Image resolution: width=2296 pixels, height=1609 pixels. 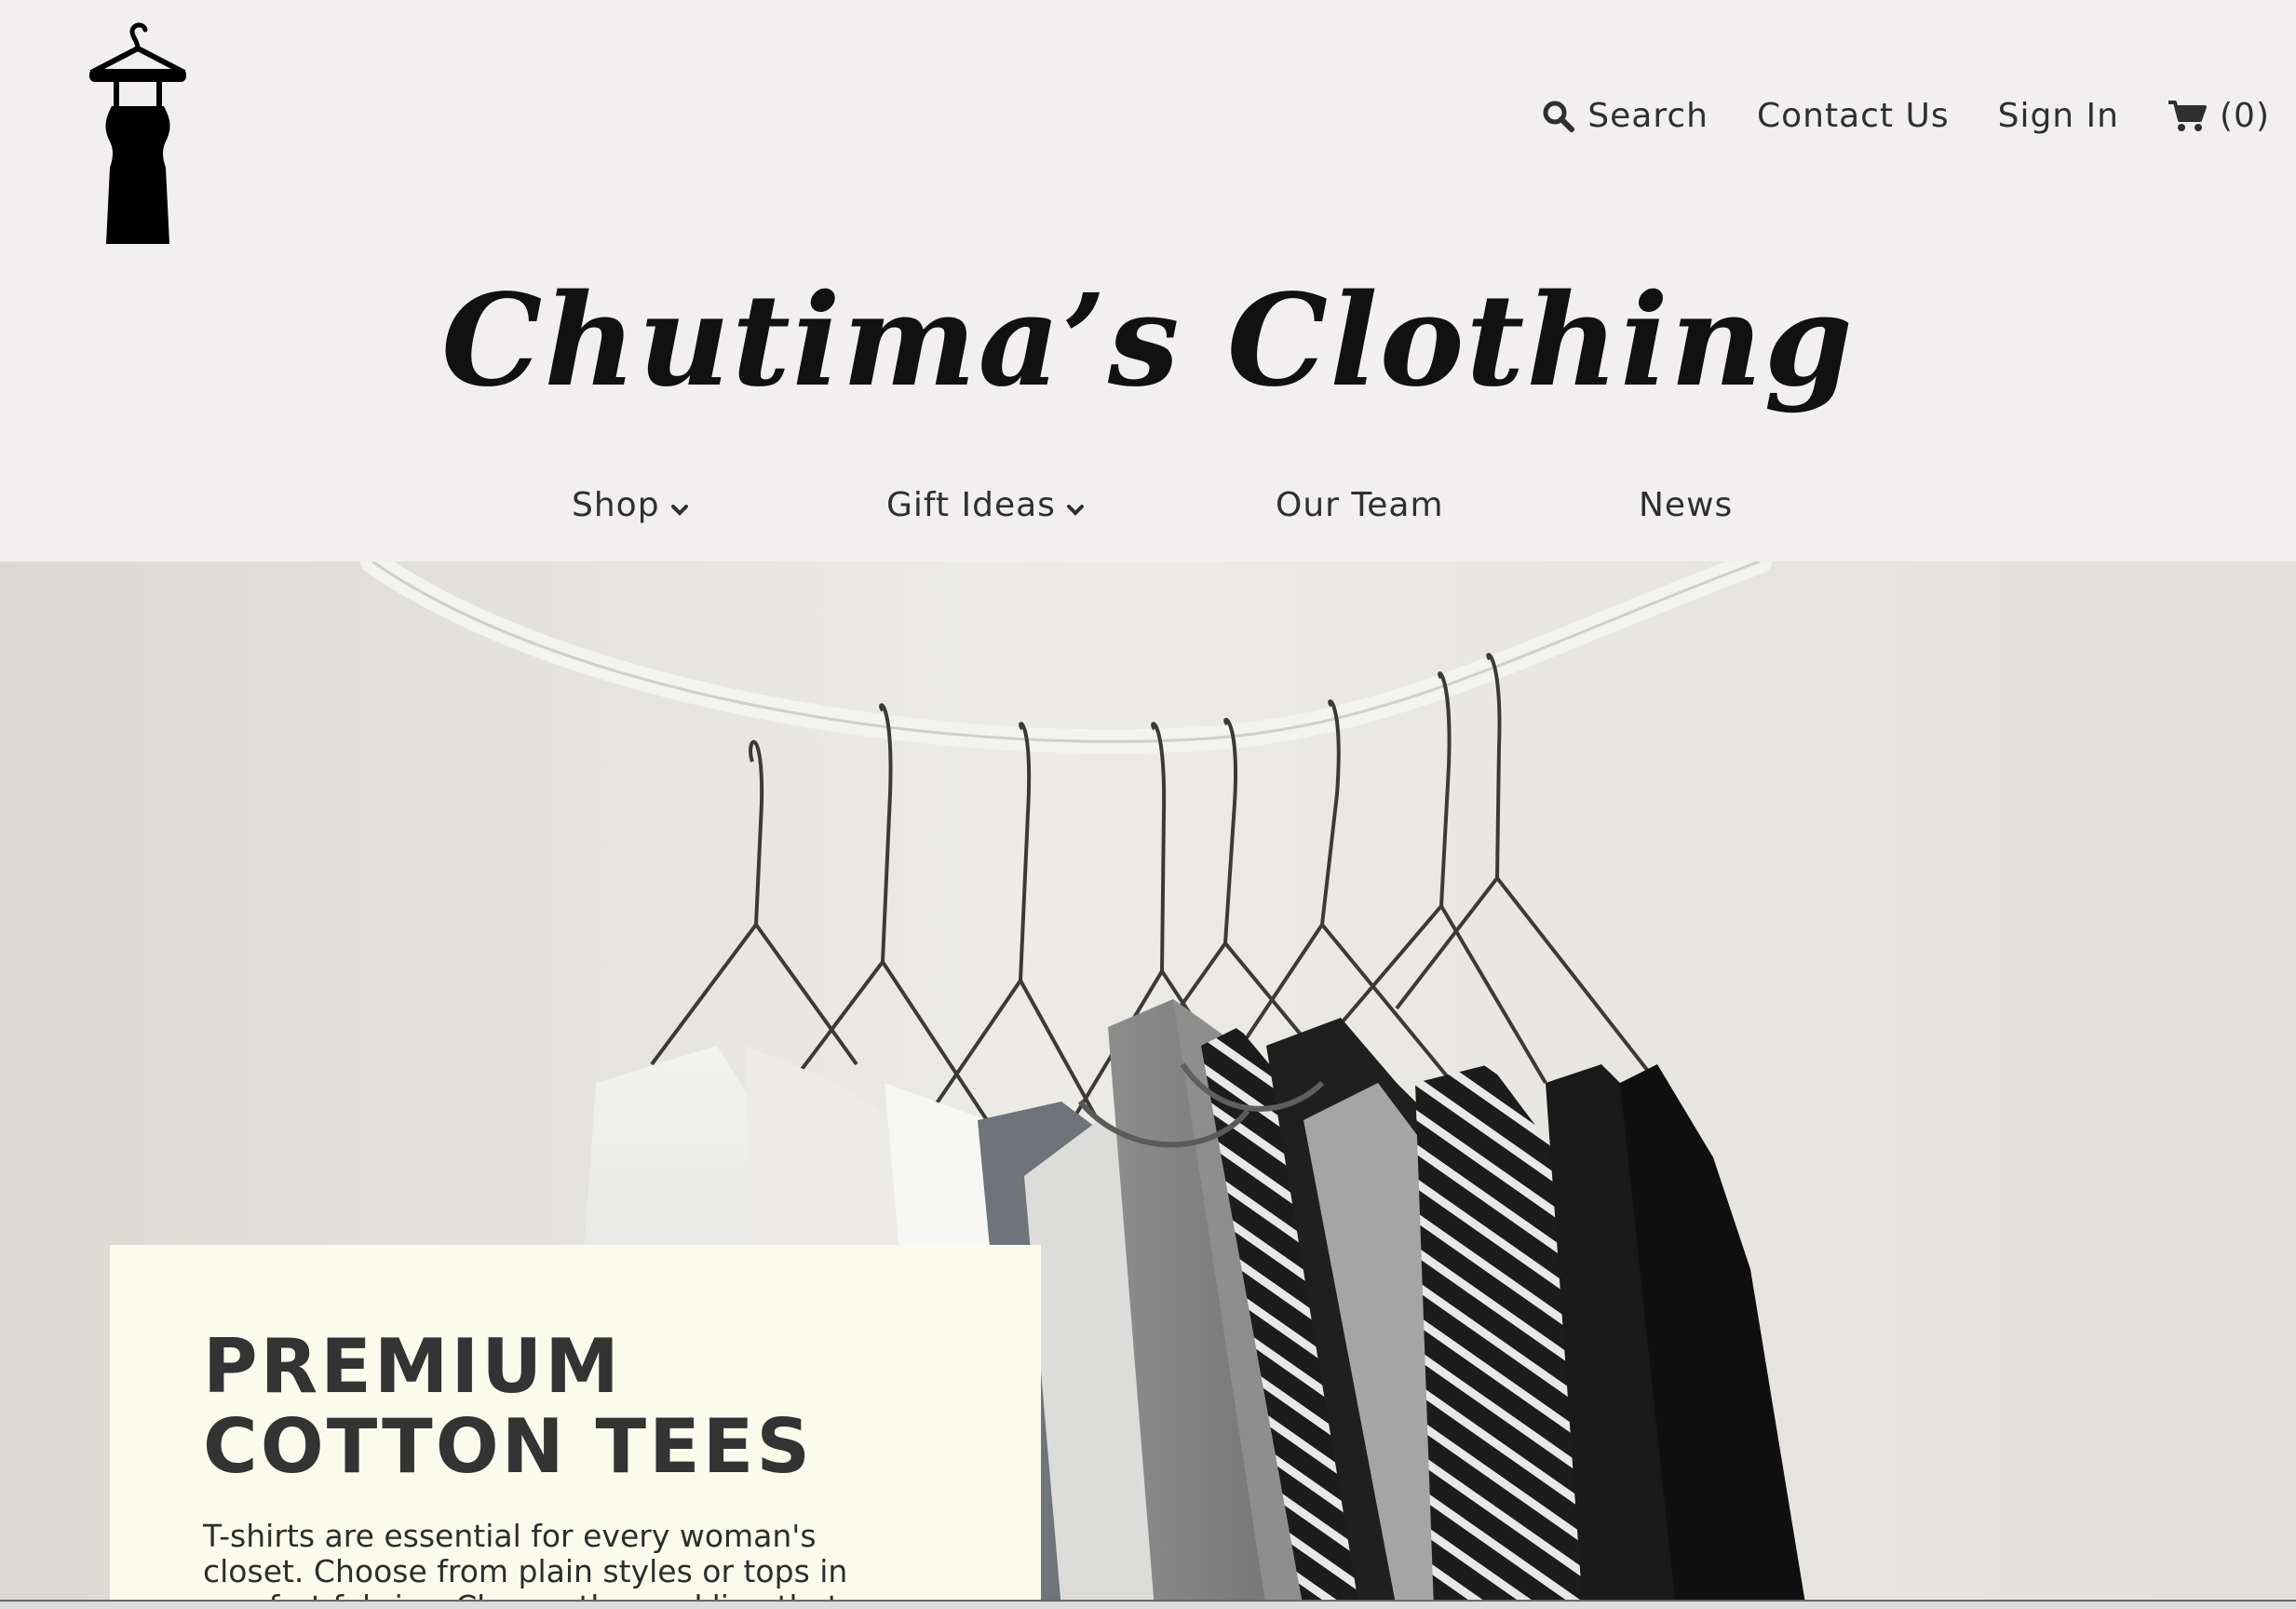 What do you see at coordinates (1148, 512) in the screenshot?
I see `main-nav: Shop Gift Ideas Our Team News` at bounding box center [1148, 512].